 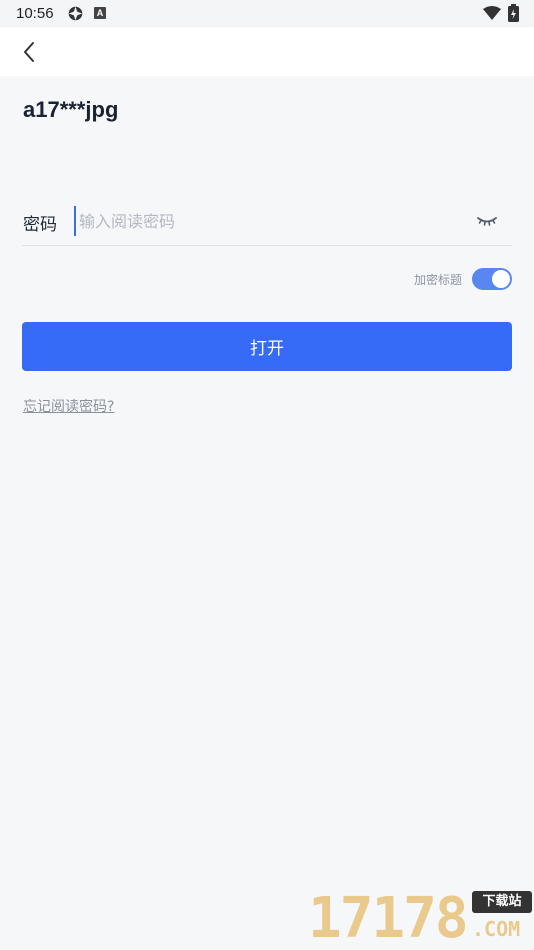 I want to click on password-row: 密码, so click(x=267, y=222).